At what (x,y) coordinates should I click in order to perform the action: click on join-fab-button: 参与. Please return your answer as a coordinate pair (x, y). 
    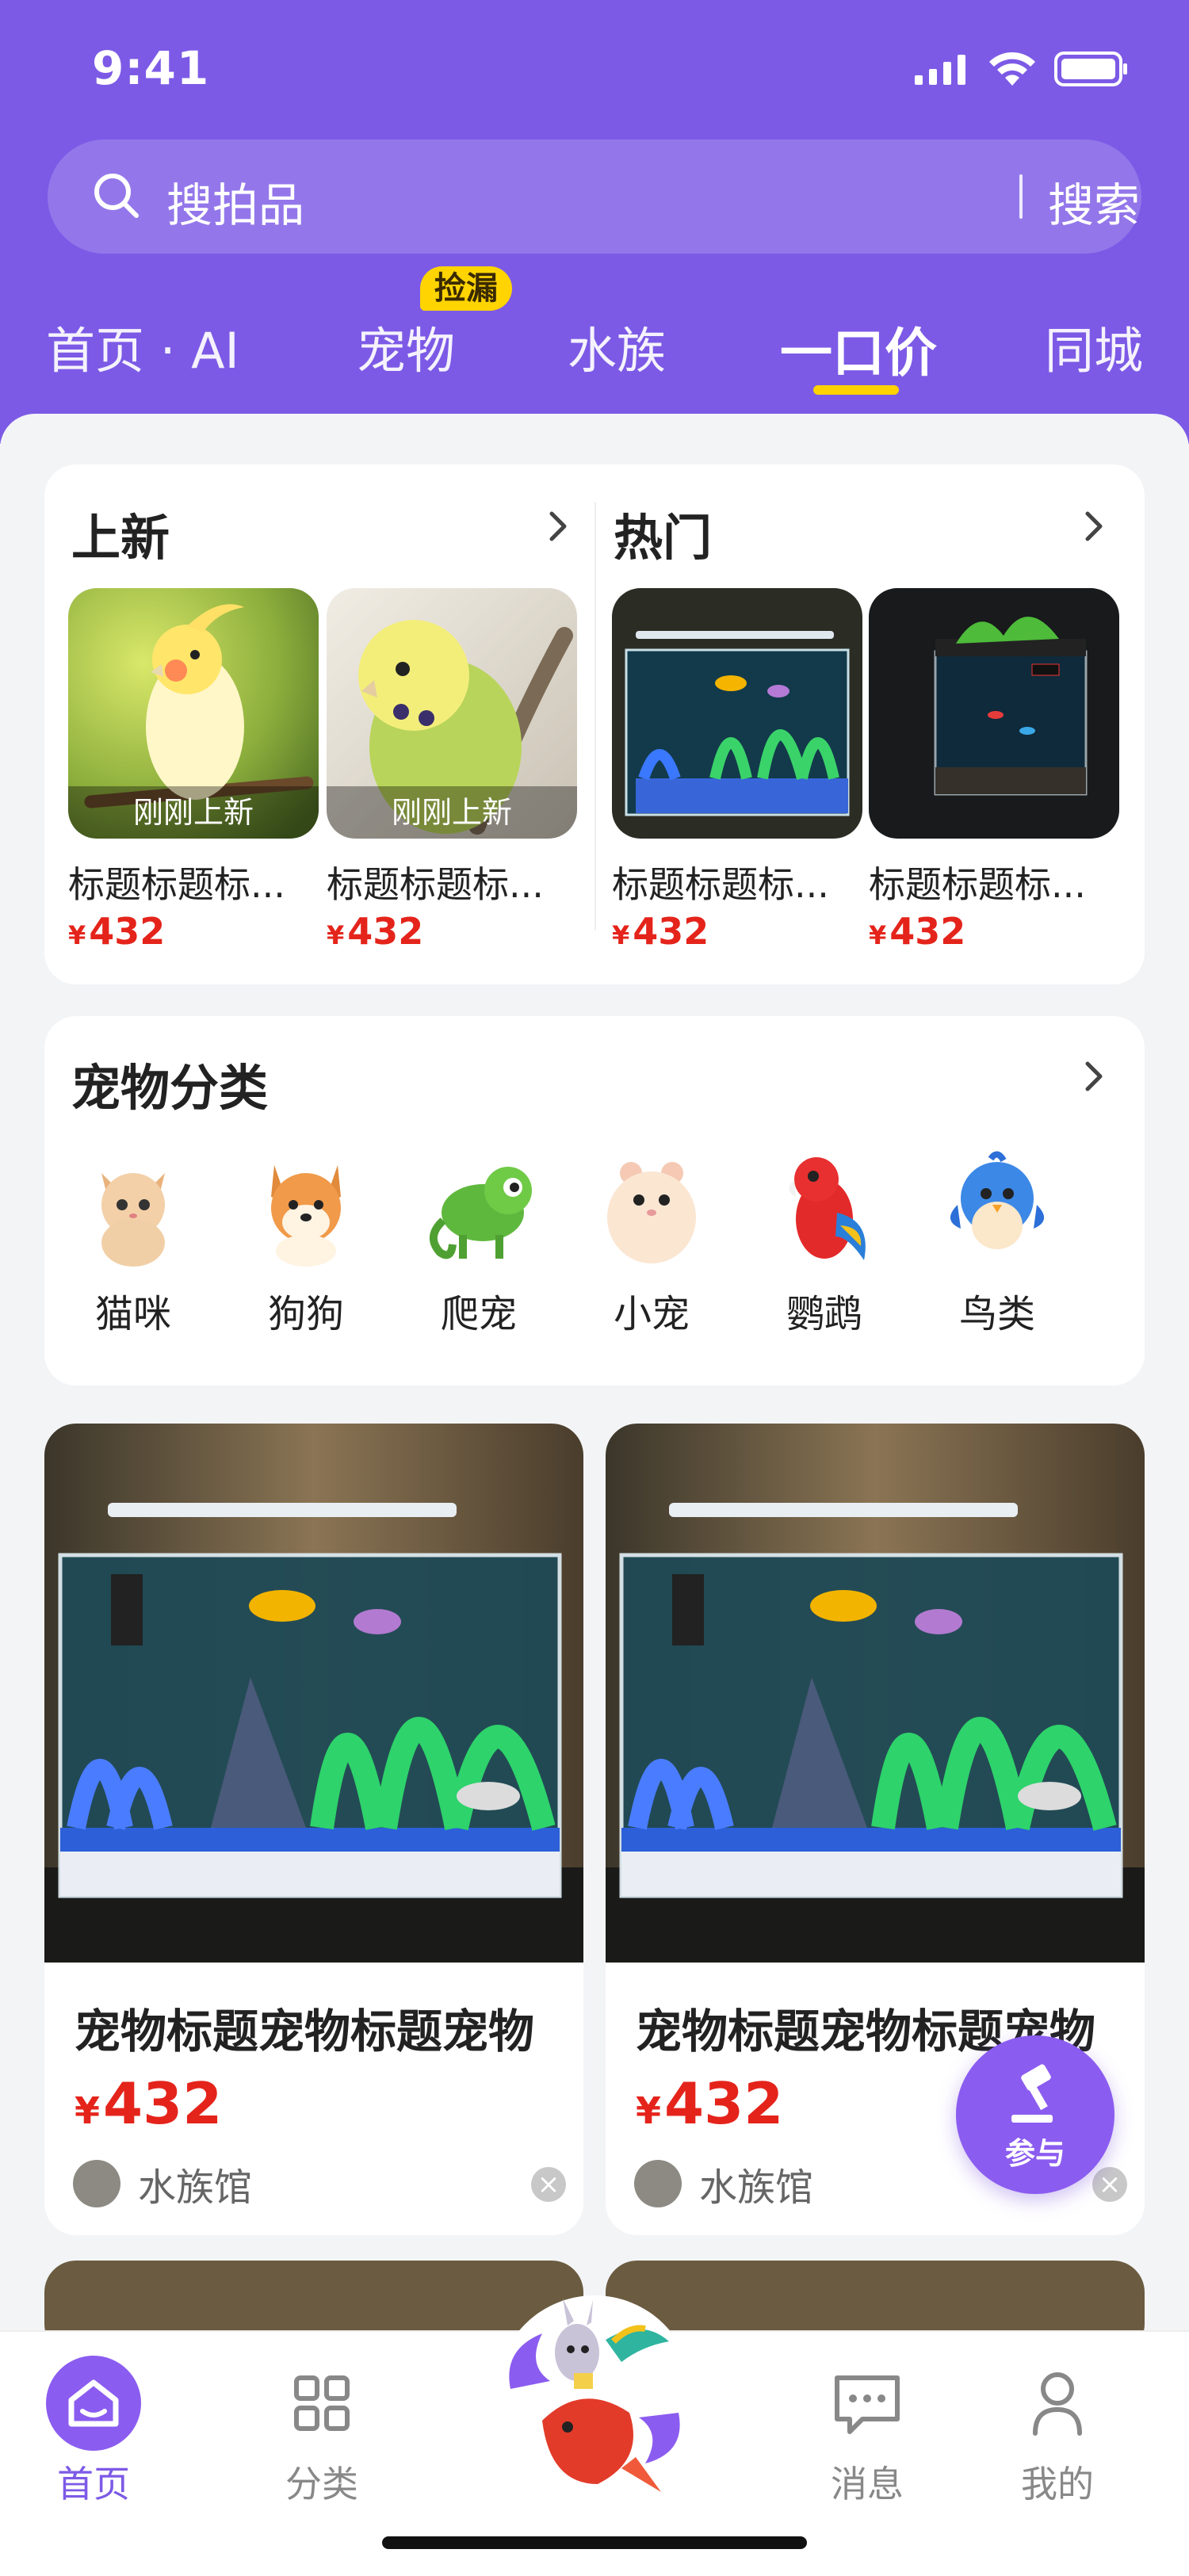
    Looking at the image, I should click on (1035, 2114).